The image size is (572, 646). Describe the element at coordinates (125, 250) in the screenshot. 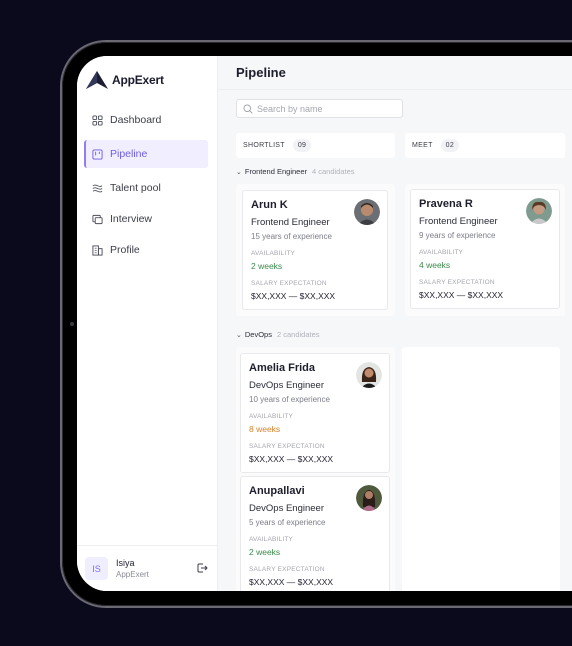

I see `sidebar-item-label: Profile` at that location.